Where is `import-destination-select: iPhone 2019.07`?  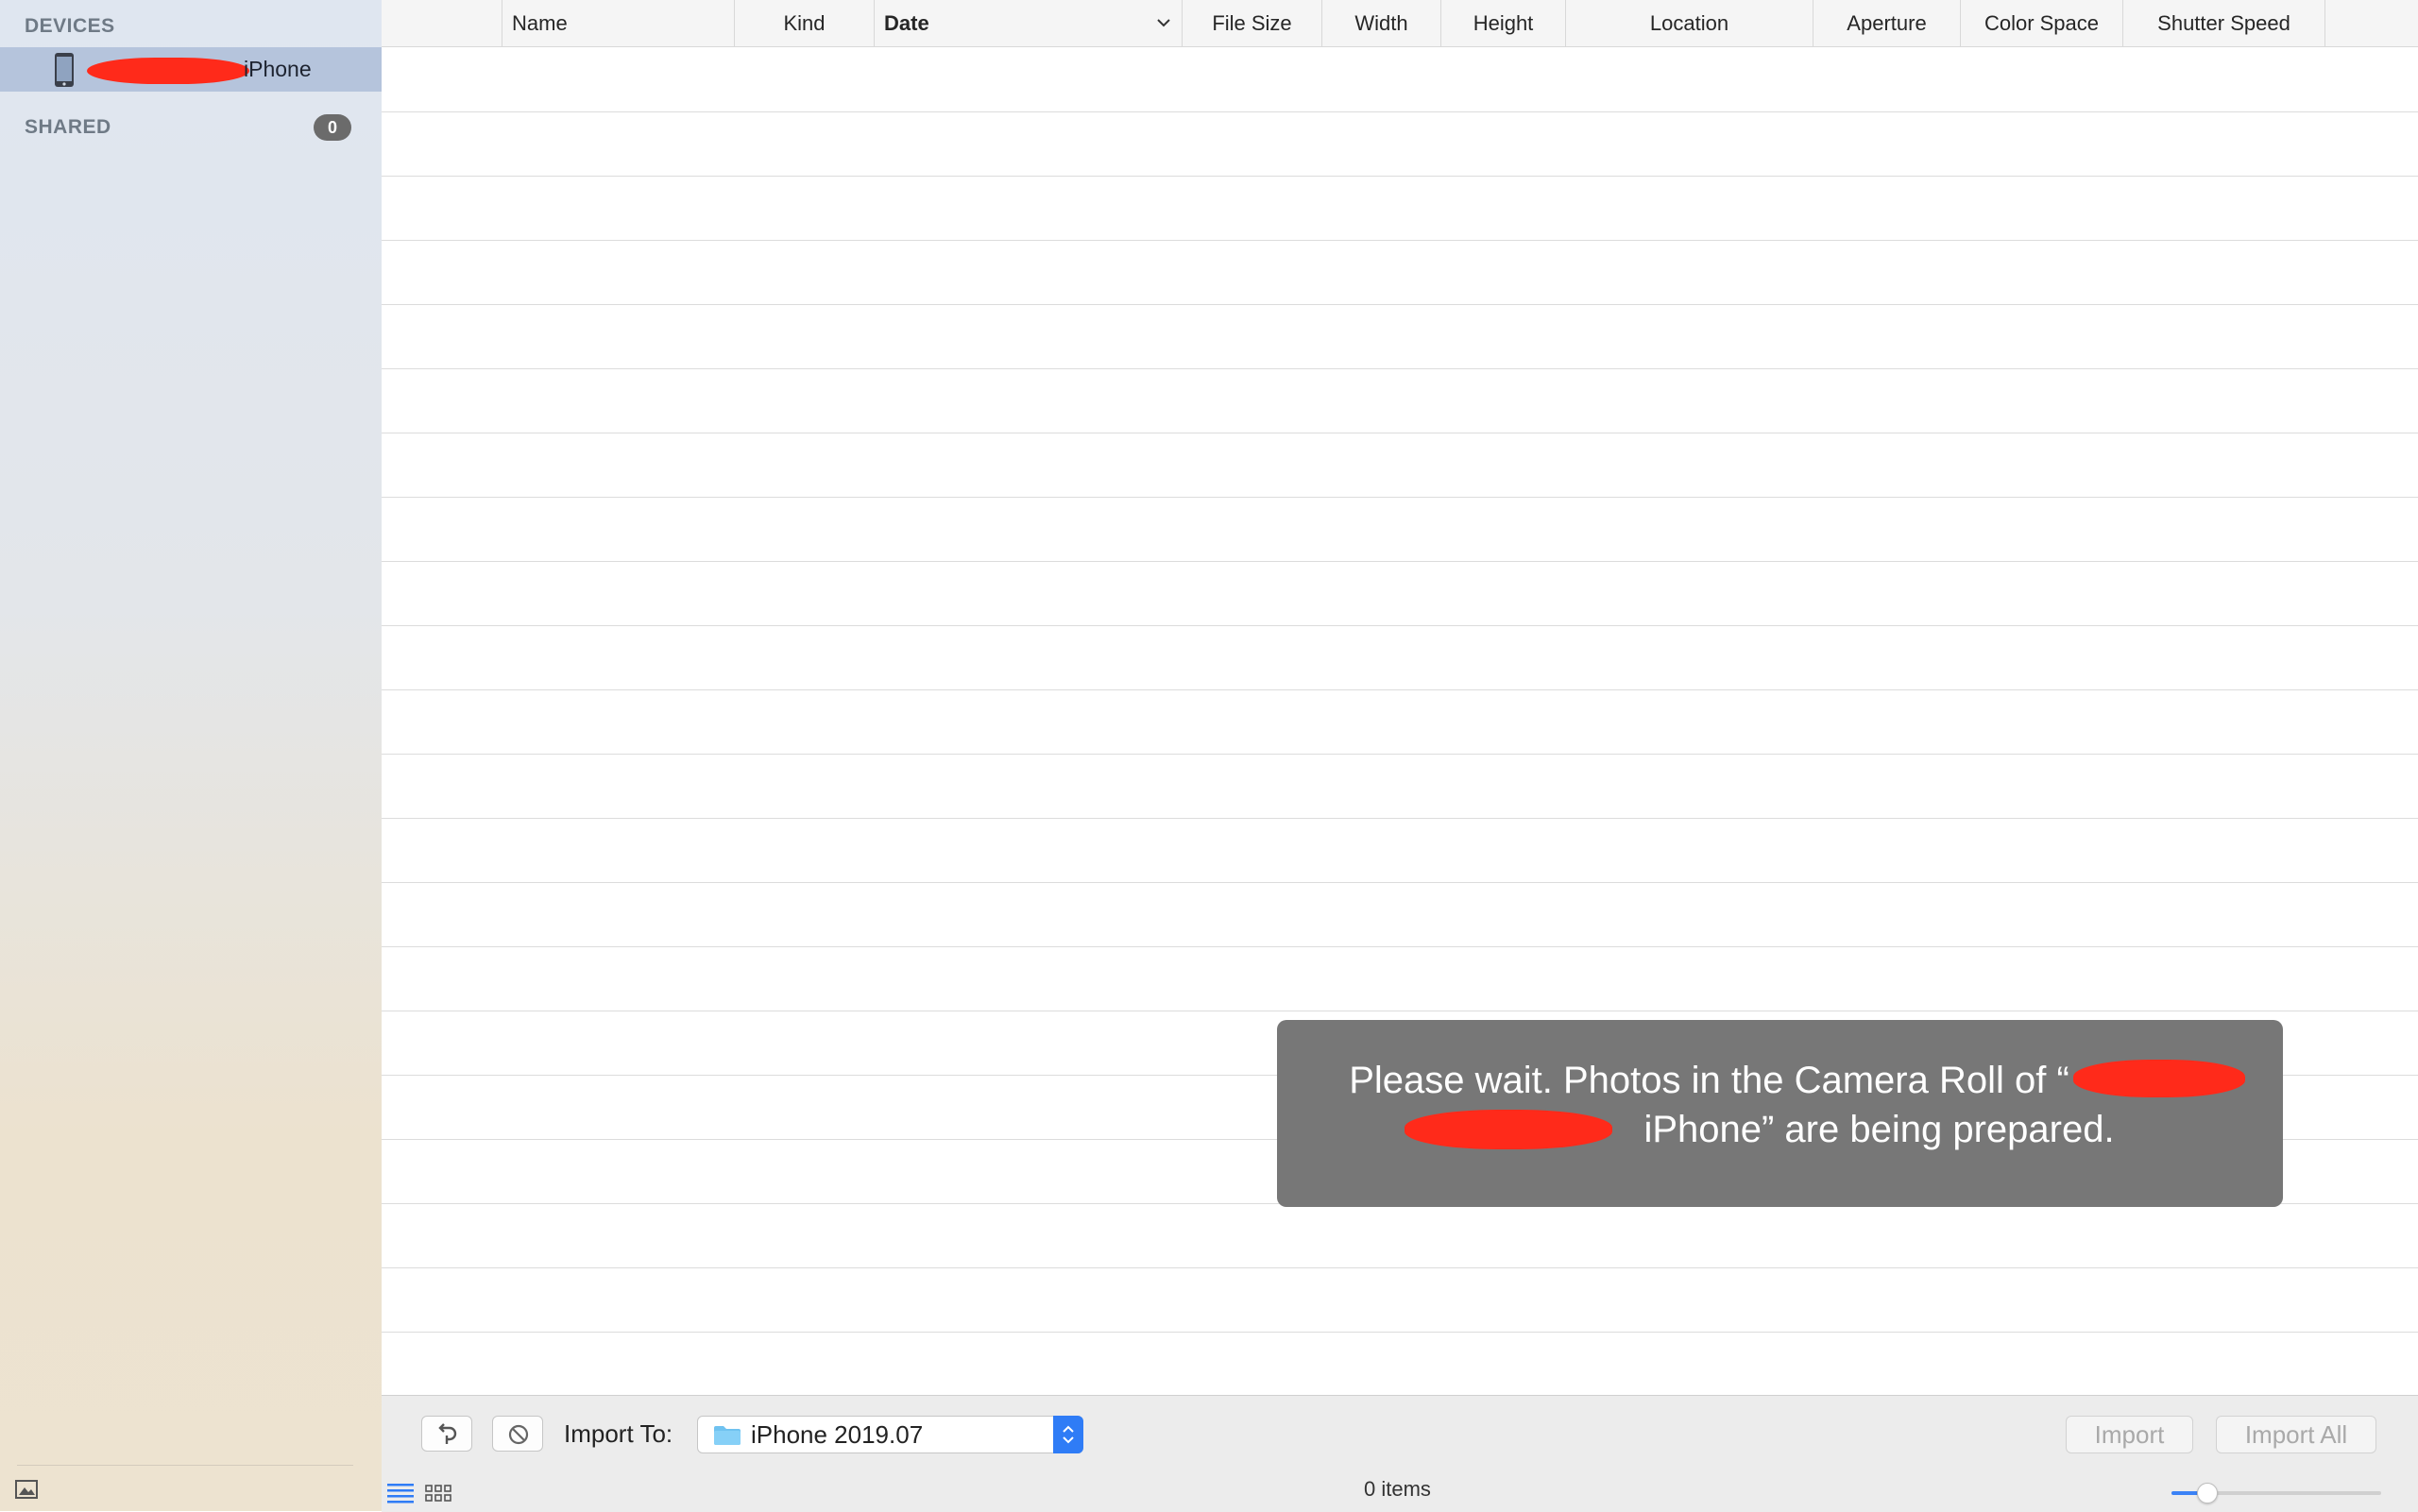
import-destination-select: iPhone 2019.07 is located at coordinates (890, 1435).